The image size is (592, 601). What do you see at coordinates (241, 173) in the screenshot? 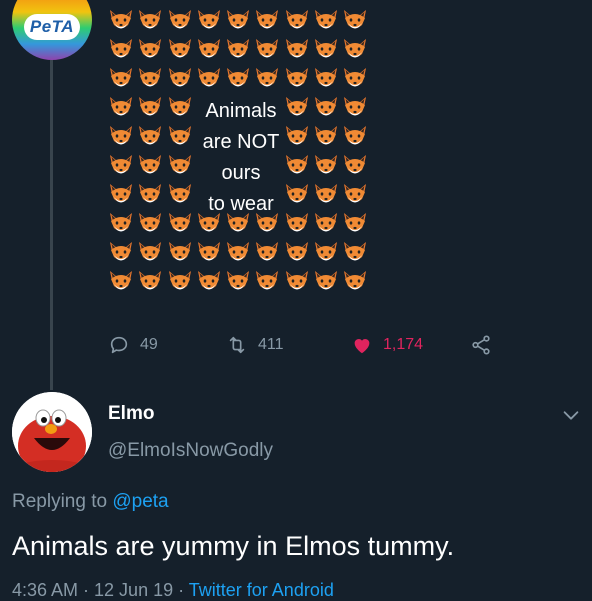
I see `image-caption-line: ours` at bounding box center [241, 173].